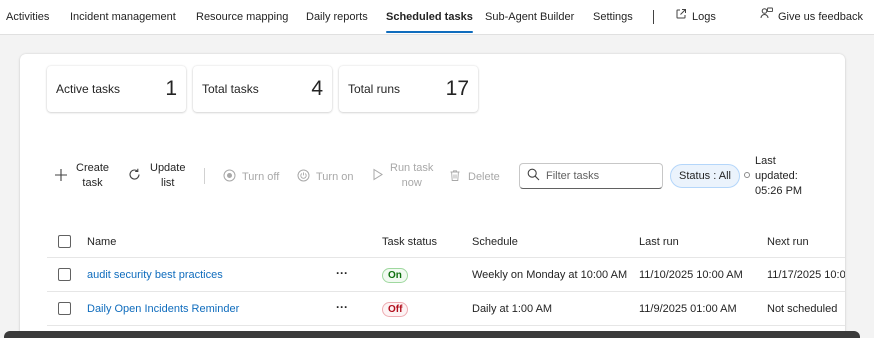  I want to click on run-task-label-1: Run task, so click(412, 168).